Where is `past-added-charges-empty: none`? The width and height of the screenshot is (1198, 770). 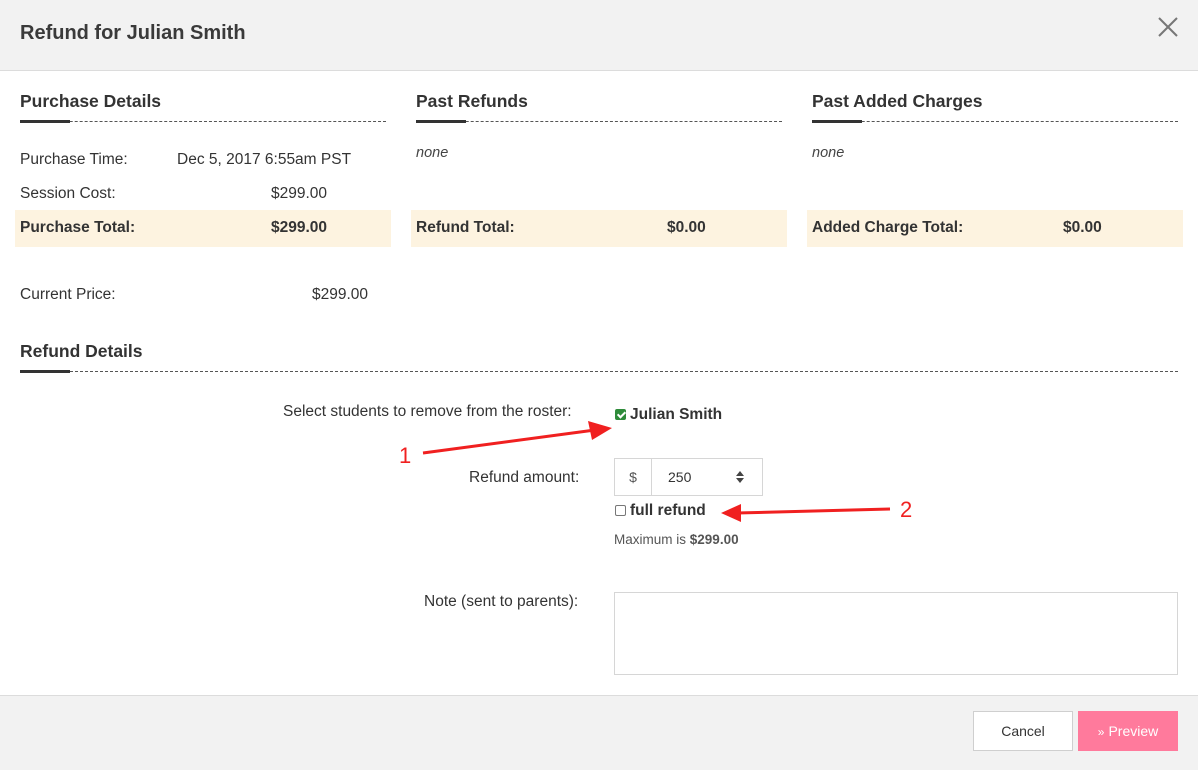
past-added-charges-empty: none is located at coordinates (828, 153).